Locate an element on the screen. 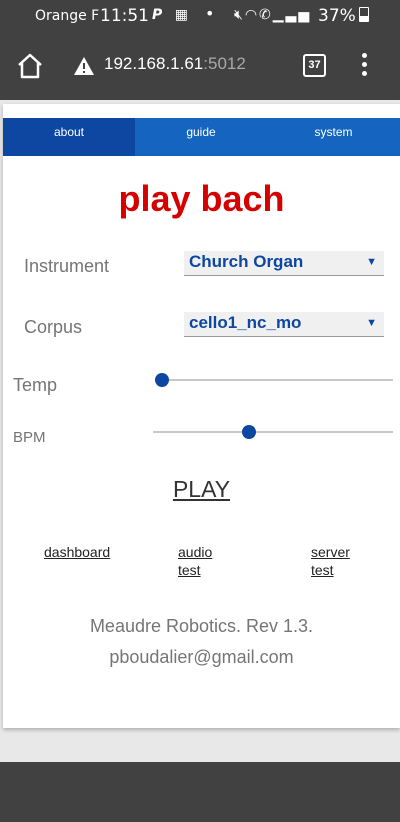 The height and width of the screenshot is (822, 400). page-title: play bach is located at coordinates (201, 198).